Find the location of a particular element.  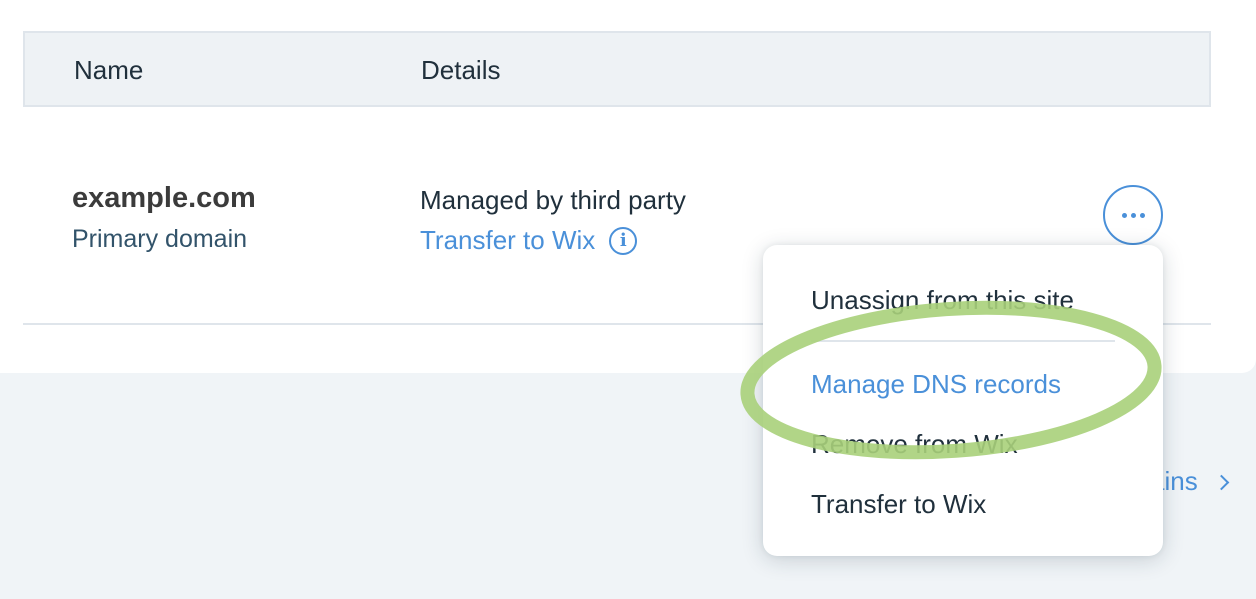

more-actions-icon is located at coordinates (1133, 215).